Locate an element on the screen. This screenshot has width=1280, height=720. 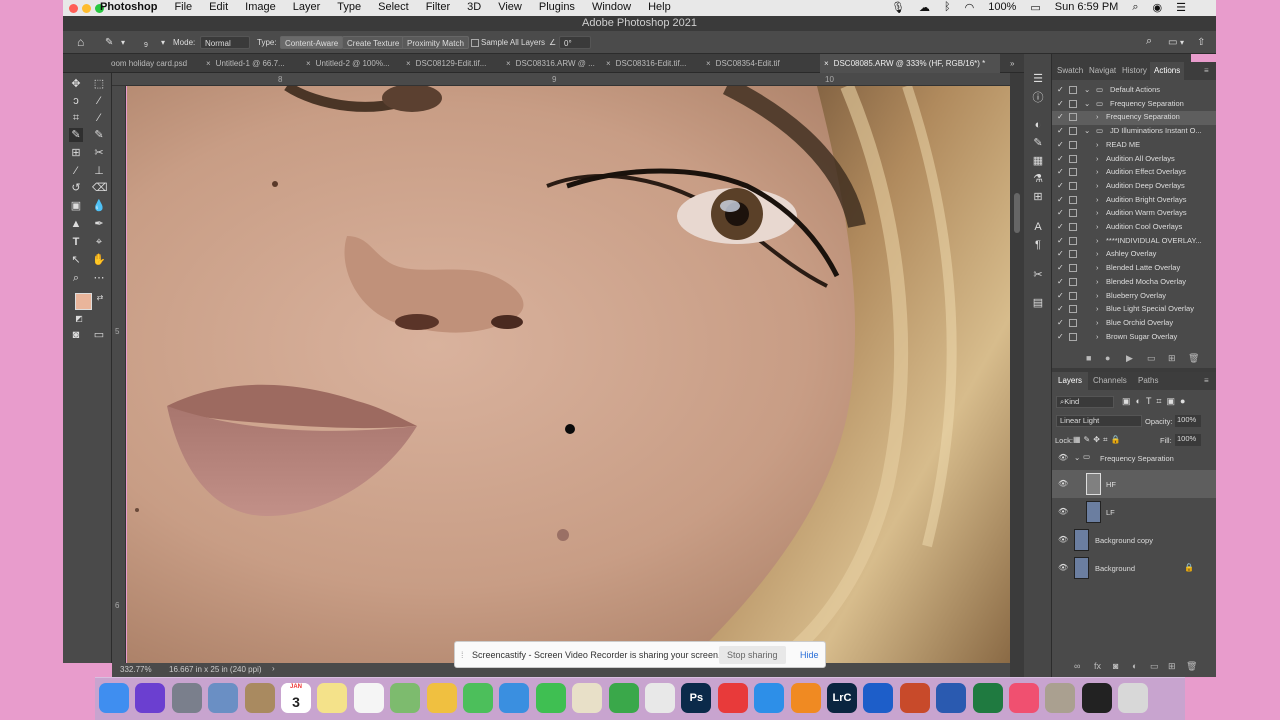
more-tabs-icon: » is located at coordinates (1016, 63).